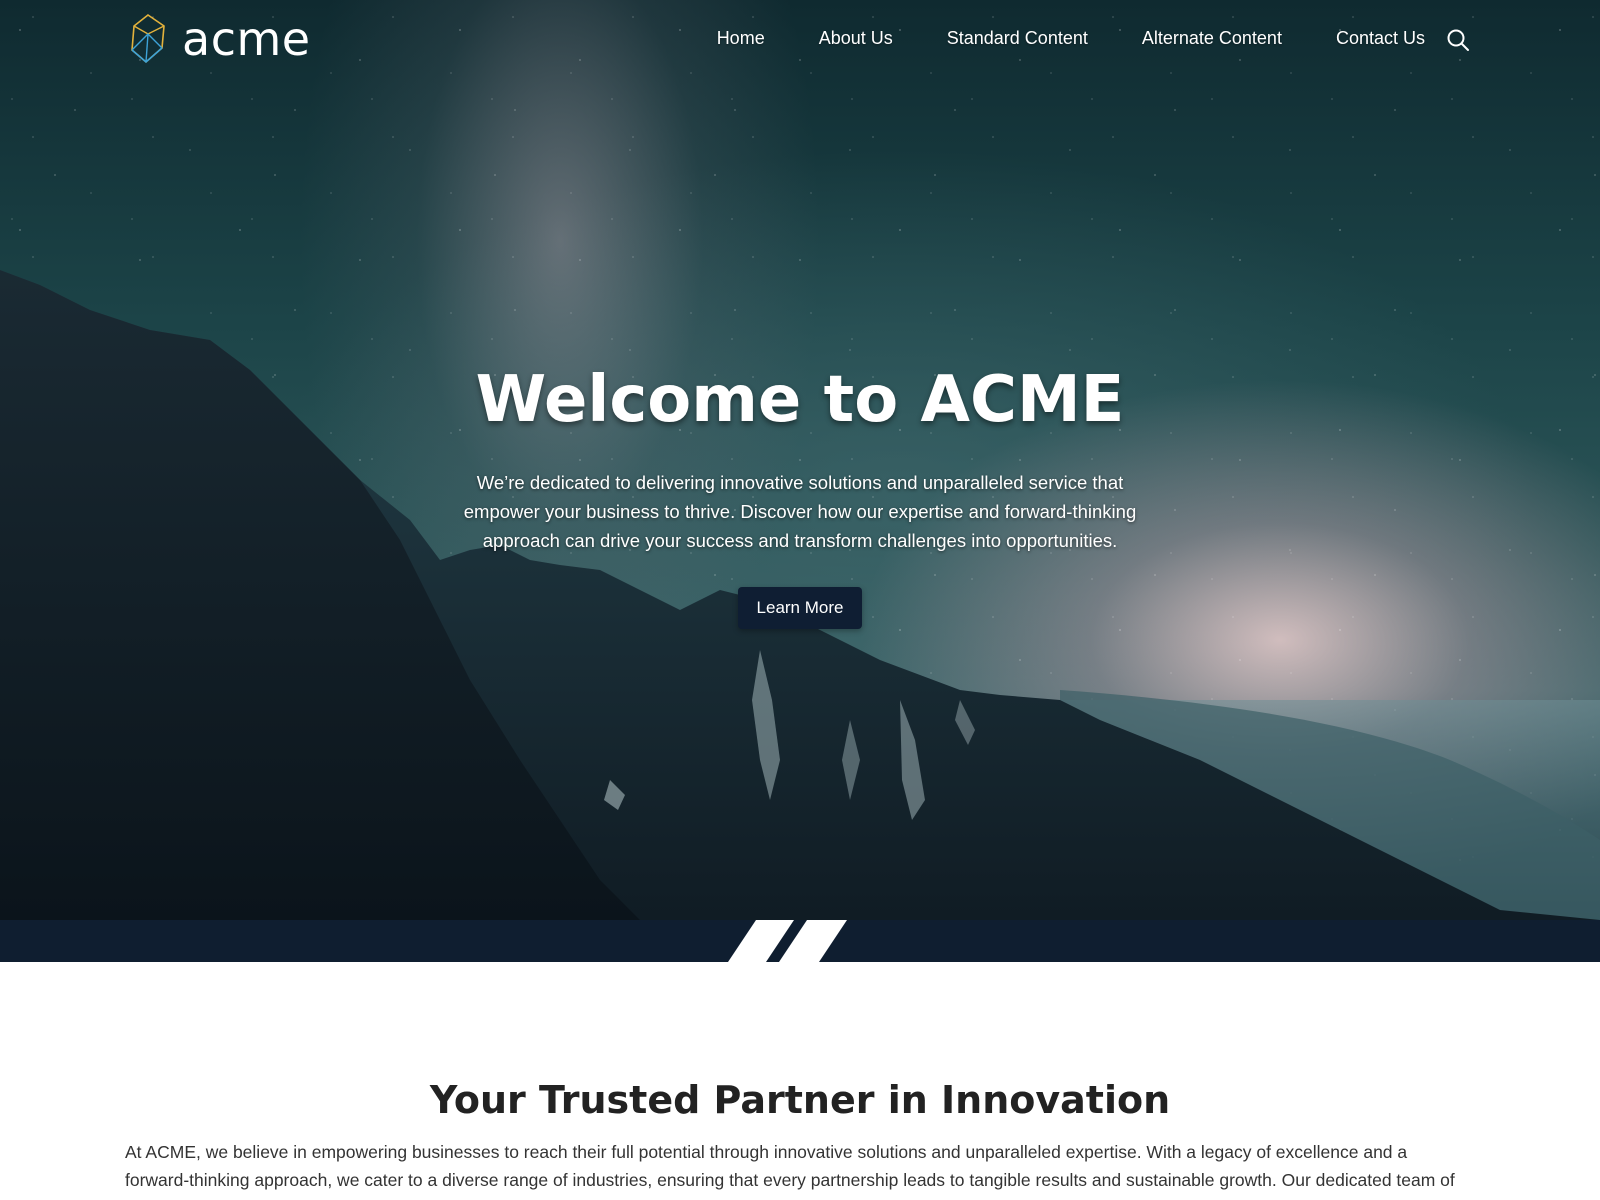 The image size is (1600, 1200). Describe the element at coordinates (741, 38) in the screenshot. I see `nav-item-home: Home` at that location.